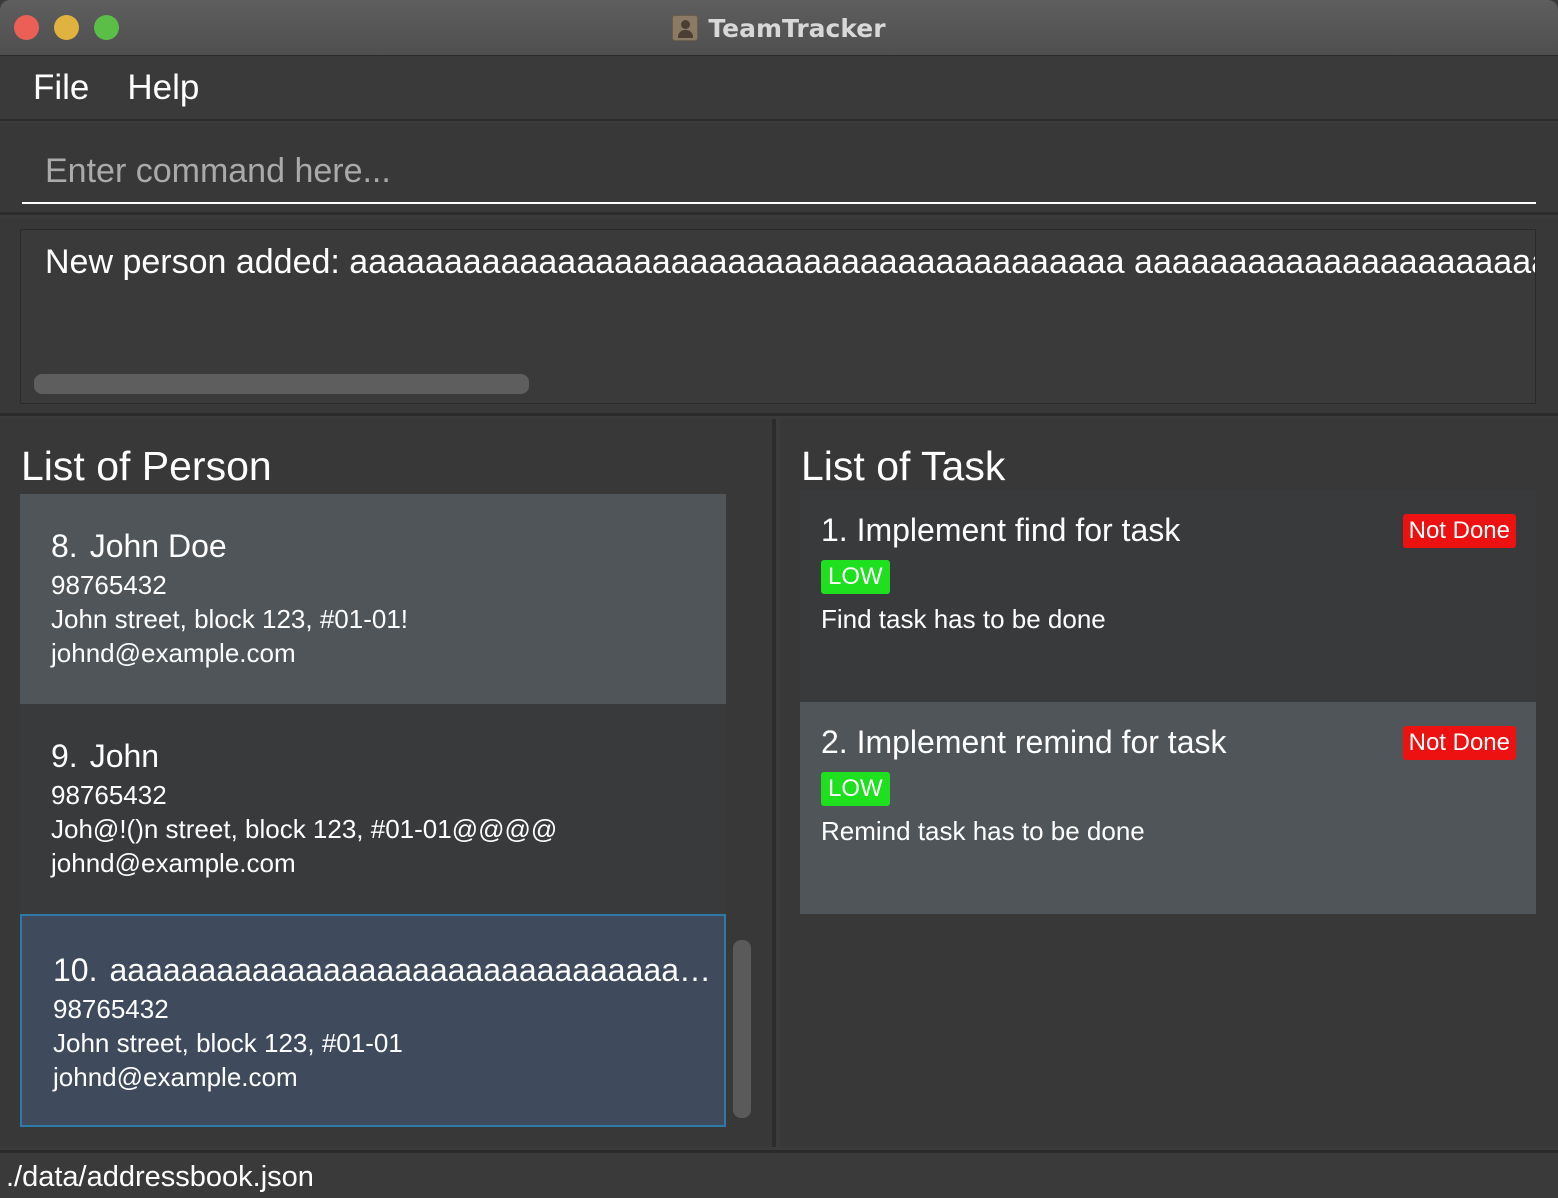 This screenshot has width=1558, height=1198. What do you see at coordinates (230, 619) in the screenshot?
I see `person-address: John street, block 123, #01-01!` at bounding box center [230, 619].